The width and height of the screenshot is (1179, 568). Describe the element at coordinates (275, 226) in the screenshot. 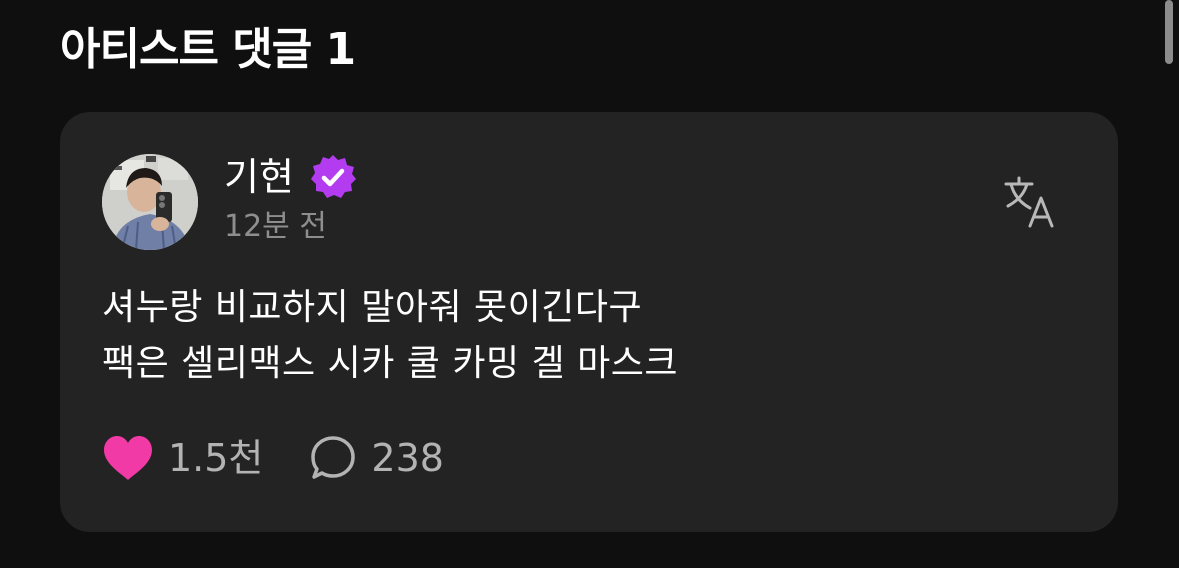

I see `comment-time: 12분 전` at that location.